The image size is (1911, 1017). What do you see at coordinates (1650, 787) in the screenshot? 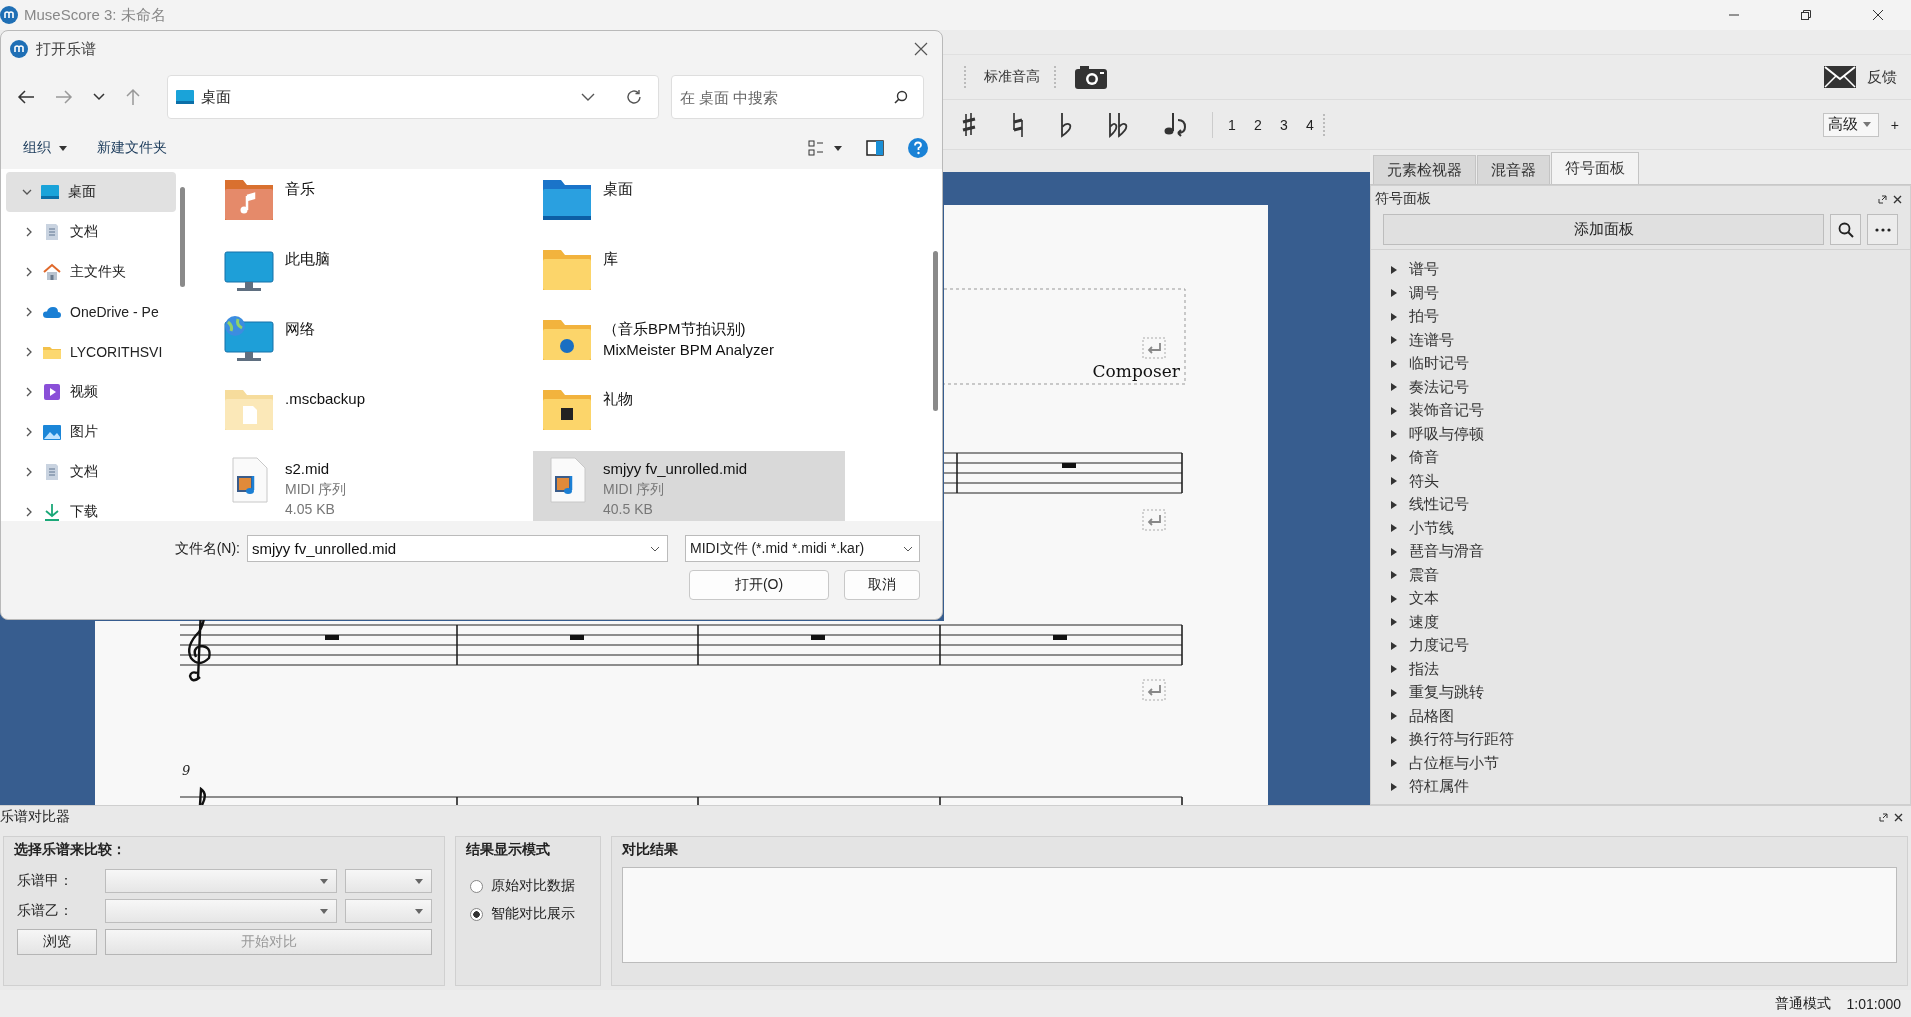
I see `palette-item: 符杠属件` at bounding box center [1650, 787].